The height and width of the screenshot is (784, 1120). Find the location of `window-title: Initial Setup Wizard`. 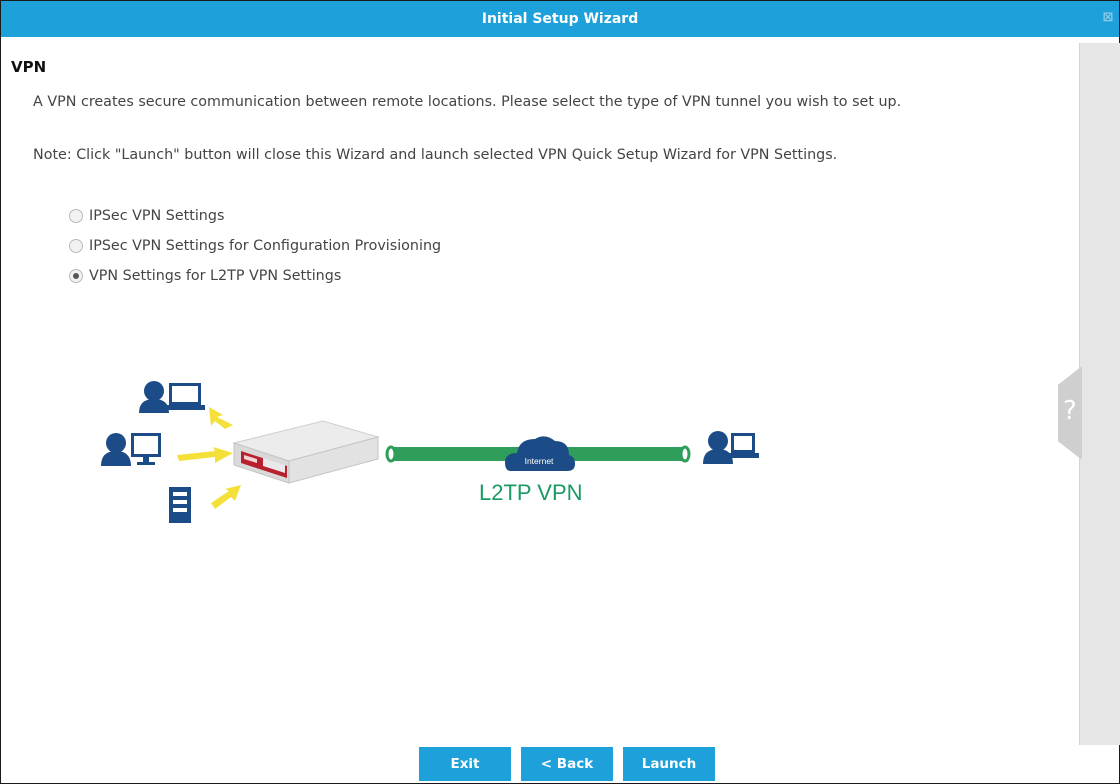

window-title: Initial Setup Wizard is located at coordinates (560, 19).